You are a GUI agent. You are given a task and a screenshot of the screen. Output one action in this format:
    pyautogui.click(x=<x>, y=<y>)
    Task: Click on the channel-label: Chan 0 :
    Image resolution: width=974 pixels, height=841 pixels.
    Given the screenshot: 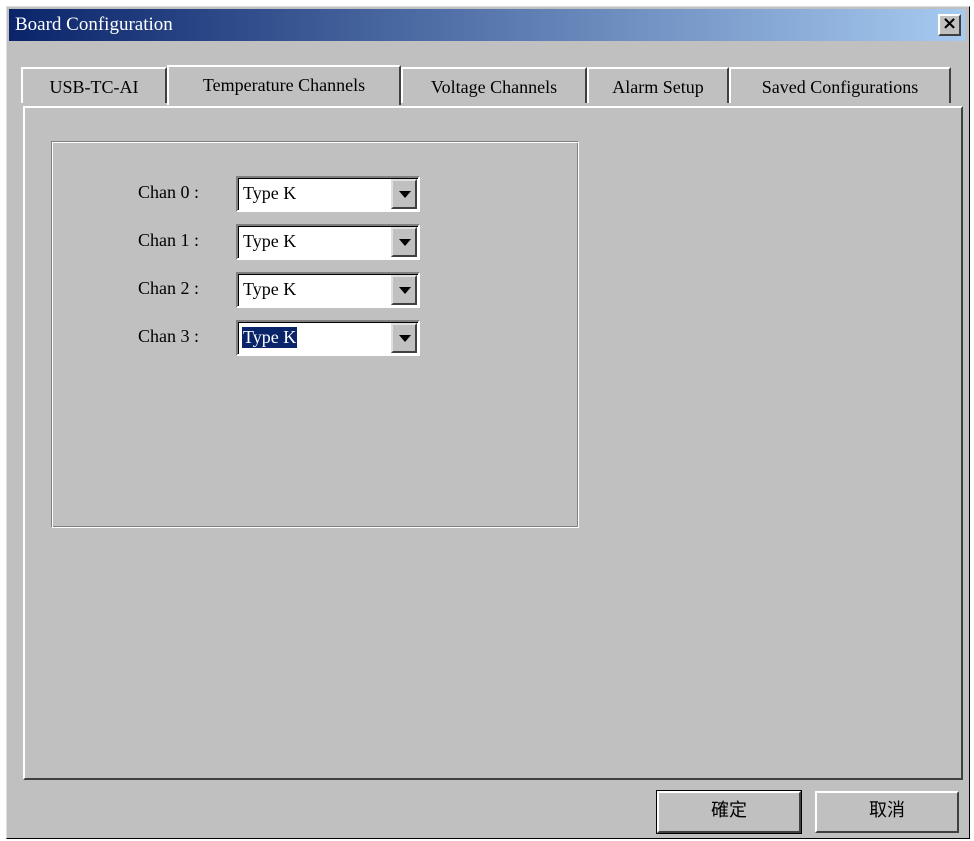 What is the action you would take?
    pyautogui.click(x=168, y=192)
    